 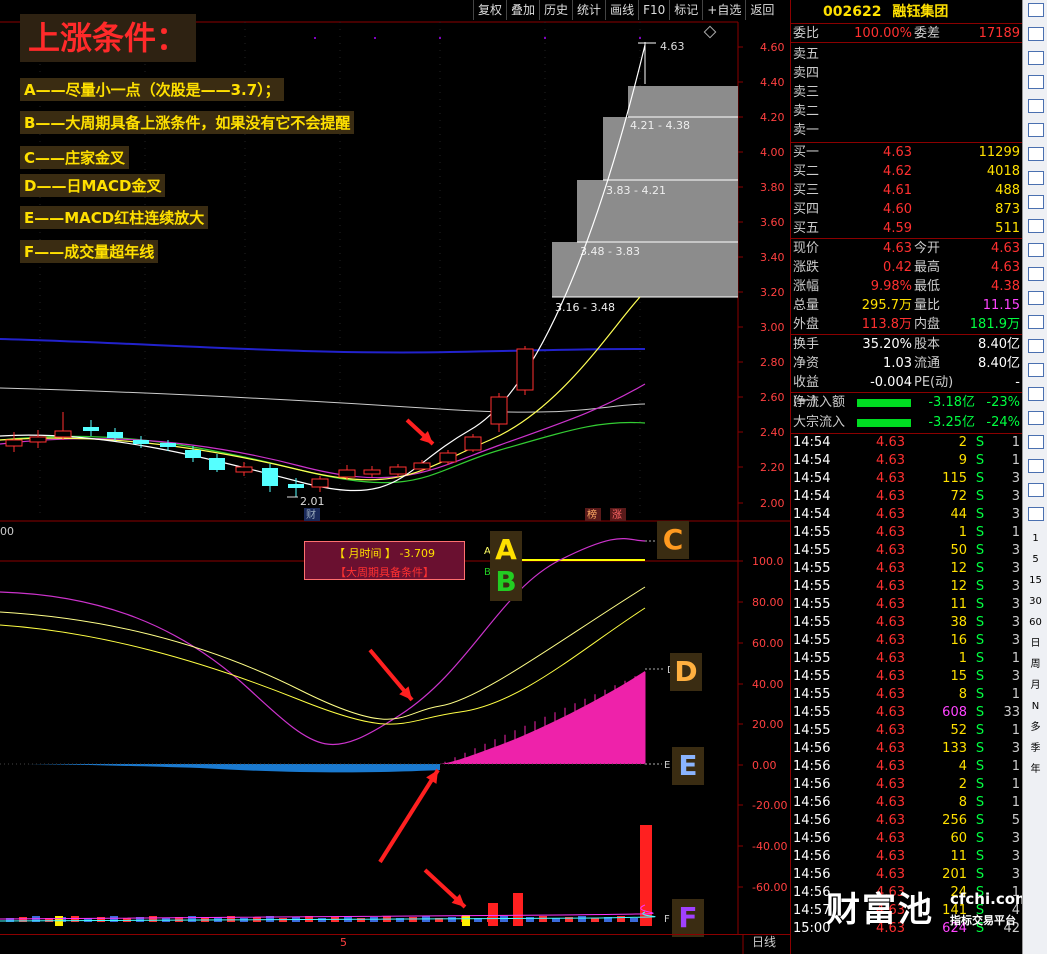 What do you see at coordinates (660, 125) in the screenshot?
I see `chip-label: 4.21 - 4.38` at bounding box center [660, 125].